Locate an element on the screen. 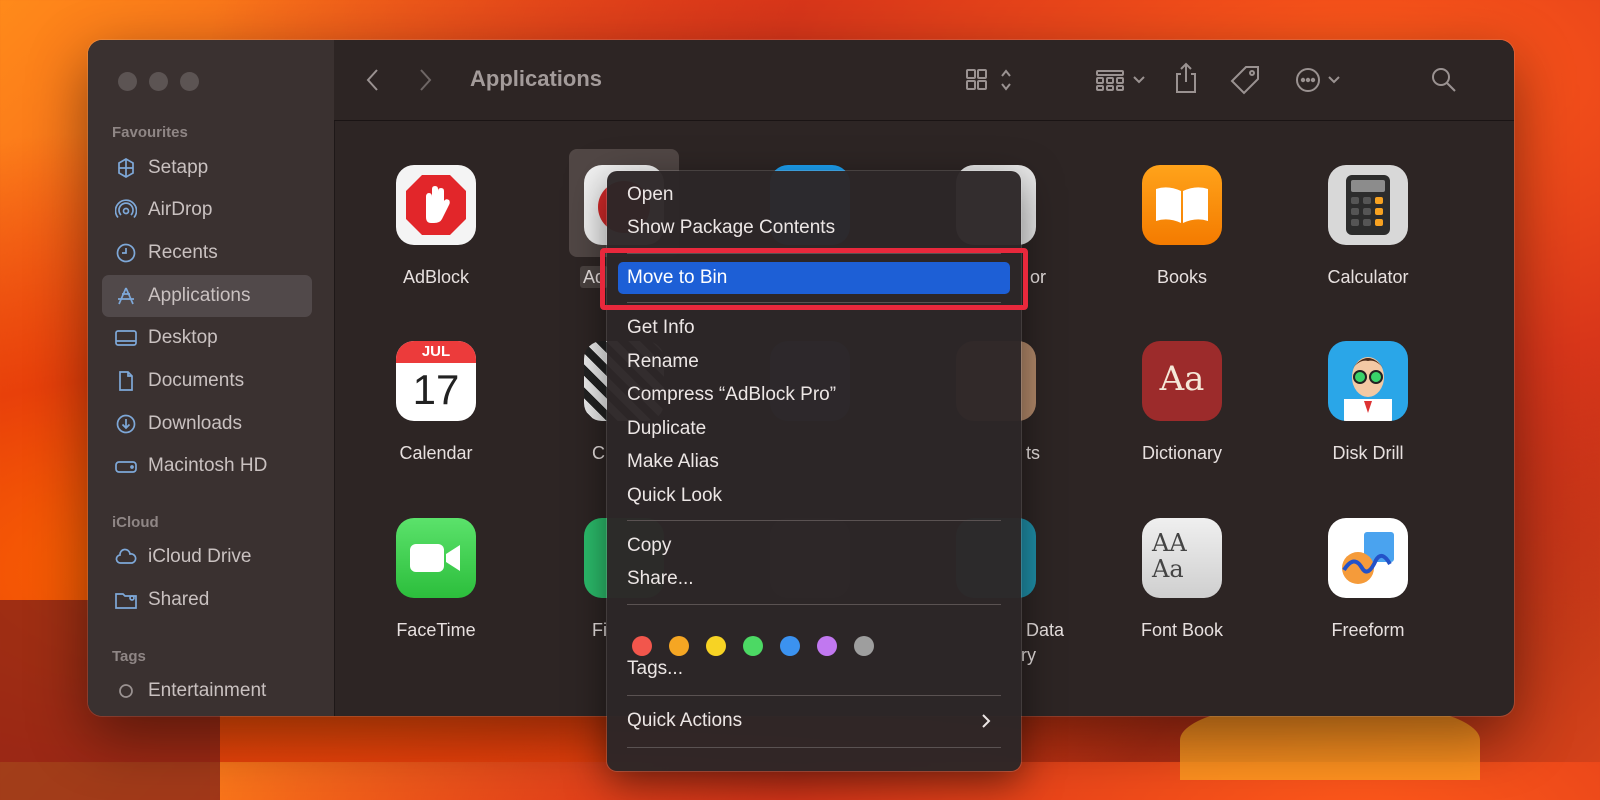 The width and height of the screenshot is (1600, 800). download-icon is located at coordinates (126, 424).